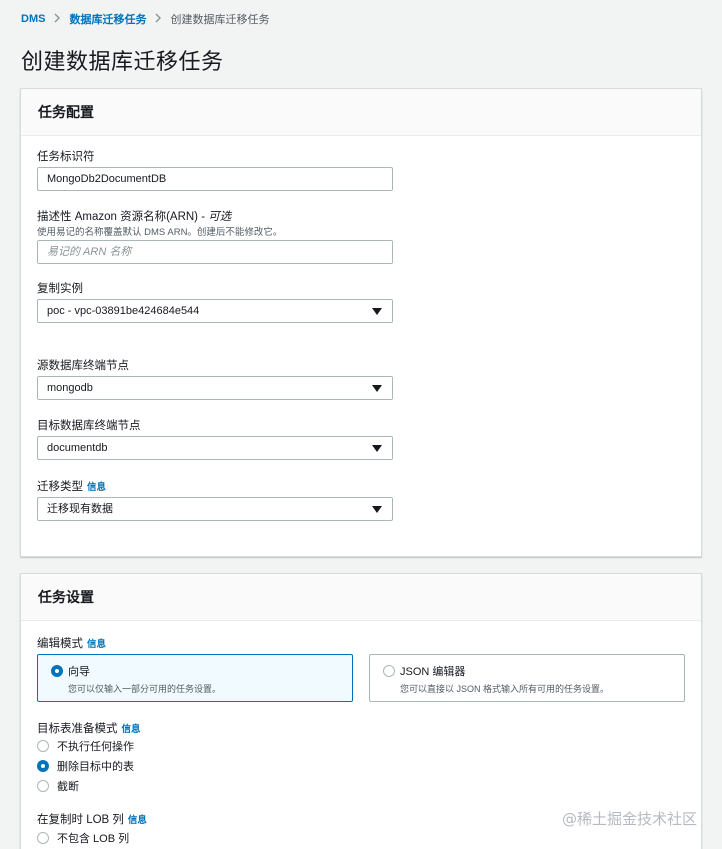  Describe the element at coordinates (215, 179) in the screenshot. I see `task-identifier-input: MongoDb2DocumentDB` at that location.